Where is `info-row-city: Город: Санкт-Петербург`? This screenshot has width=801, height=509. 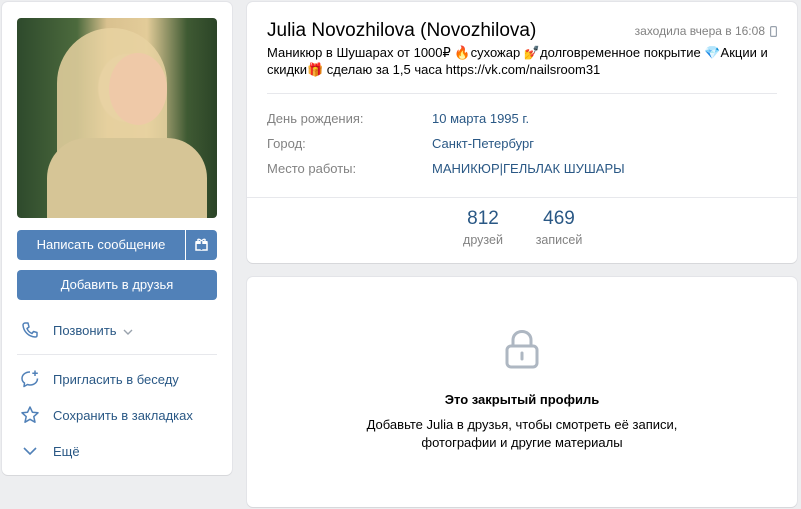 info-row-city: Город: Санкт-Петербург is located at coordinates (400, 143).